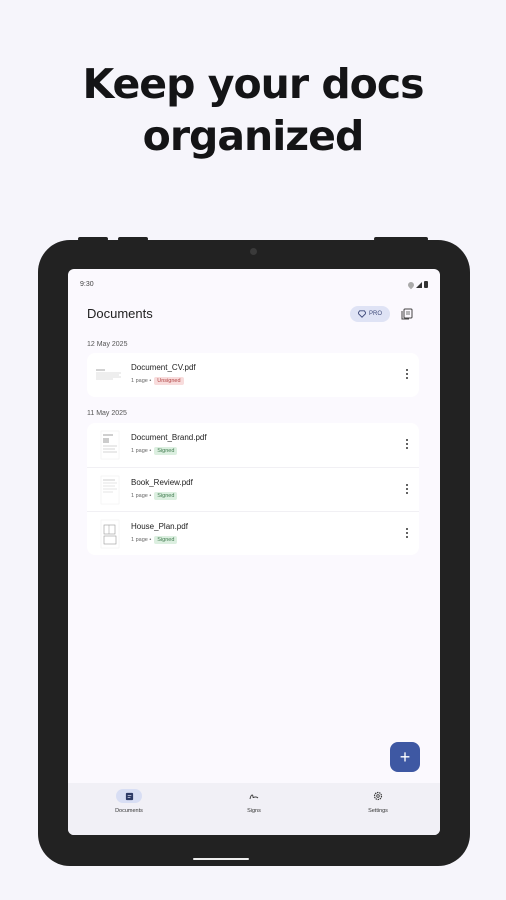 The height and width of the screenshot is (900, 506). Describe the element at coordinates (254, 797) in the screenshot. I see `signature-icon` at that location.